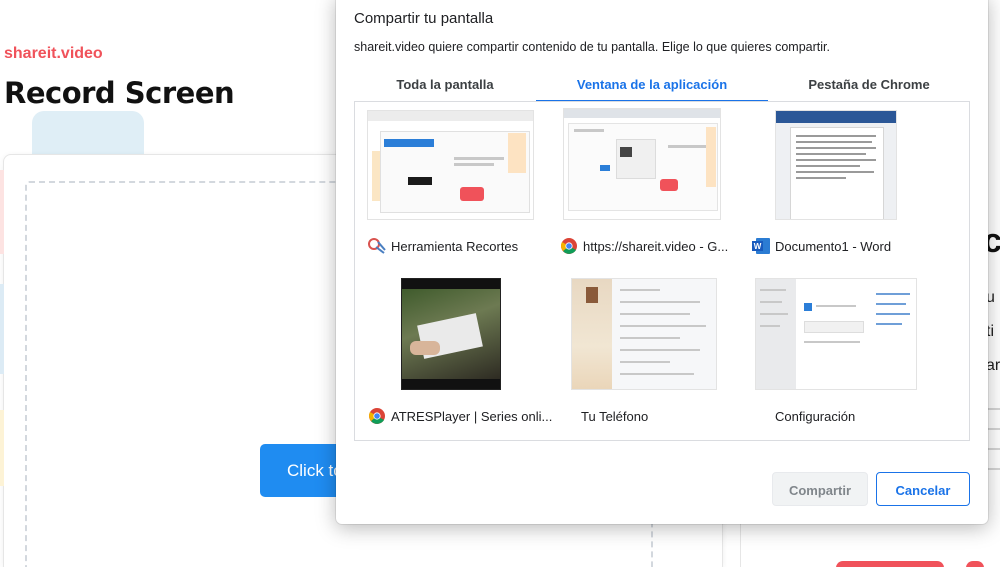  Describe the element at coordinates (445, 84) in the screenshot. I see `tab-entire-screen: Toda la pantalla` at that location.